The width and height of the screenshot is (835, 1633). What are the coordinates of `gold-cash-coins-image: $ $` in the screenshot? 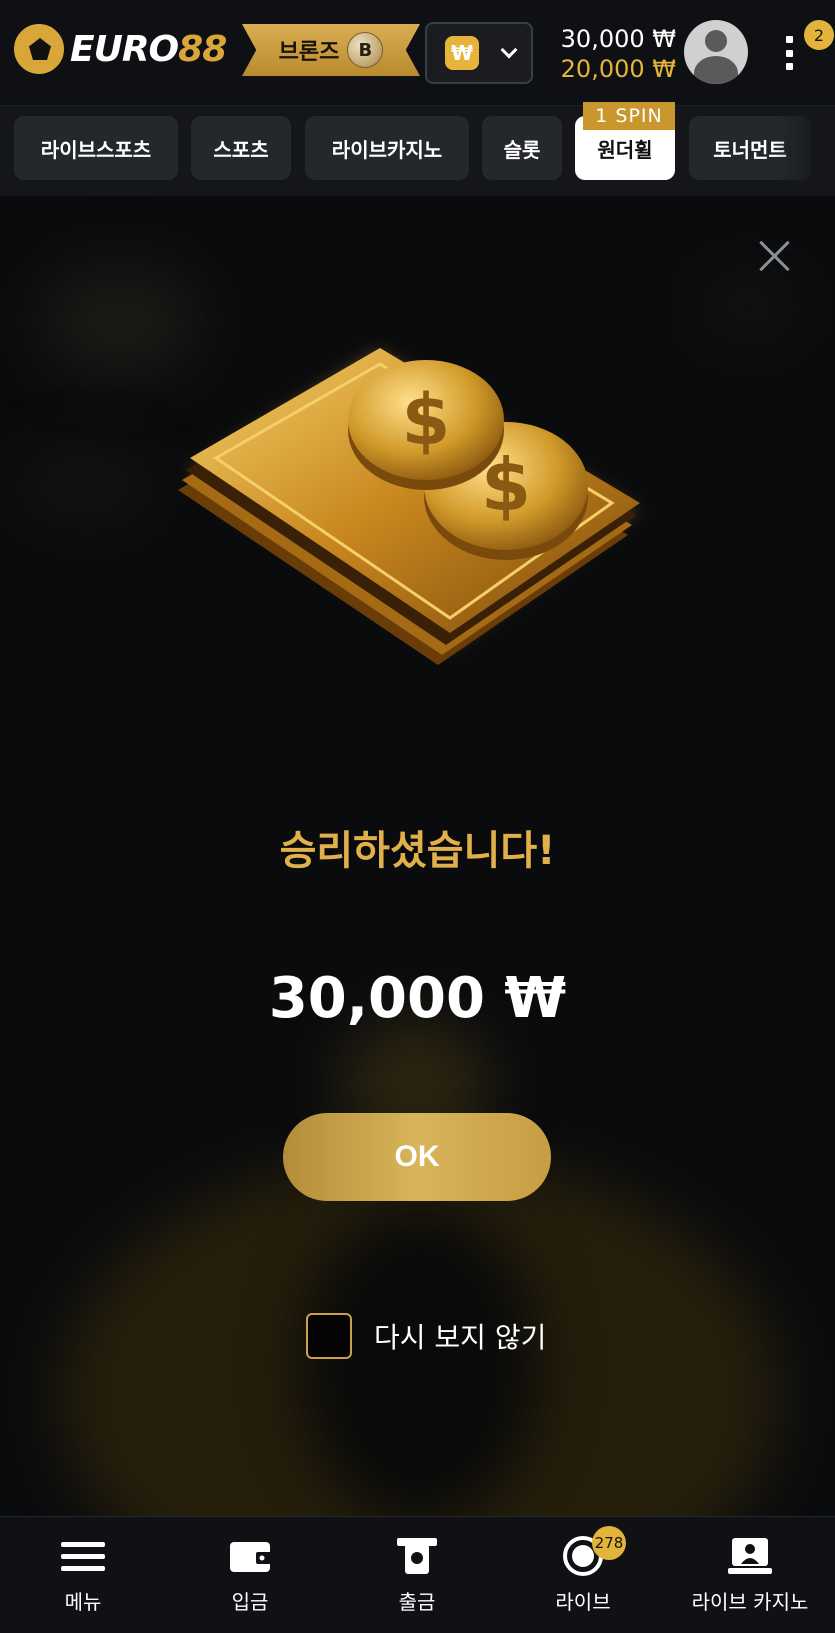 It's located at (409, 506).